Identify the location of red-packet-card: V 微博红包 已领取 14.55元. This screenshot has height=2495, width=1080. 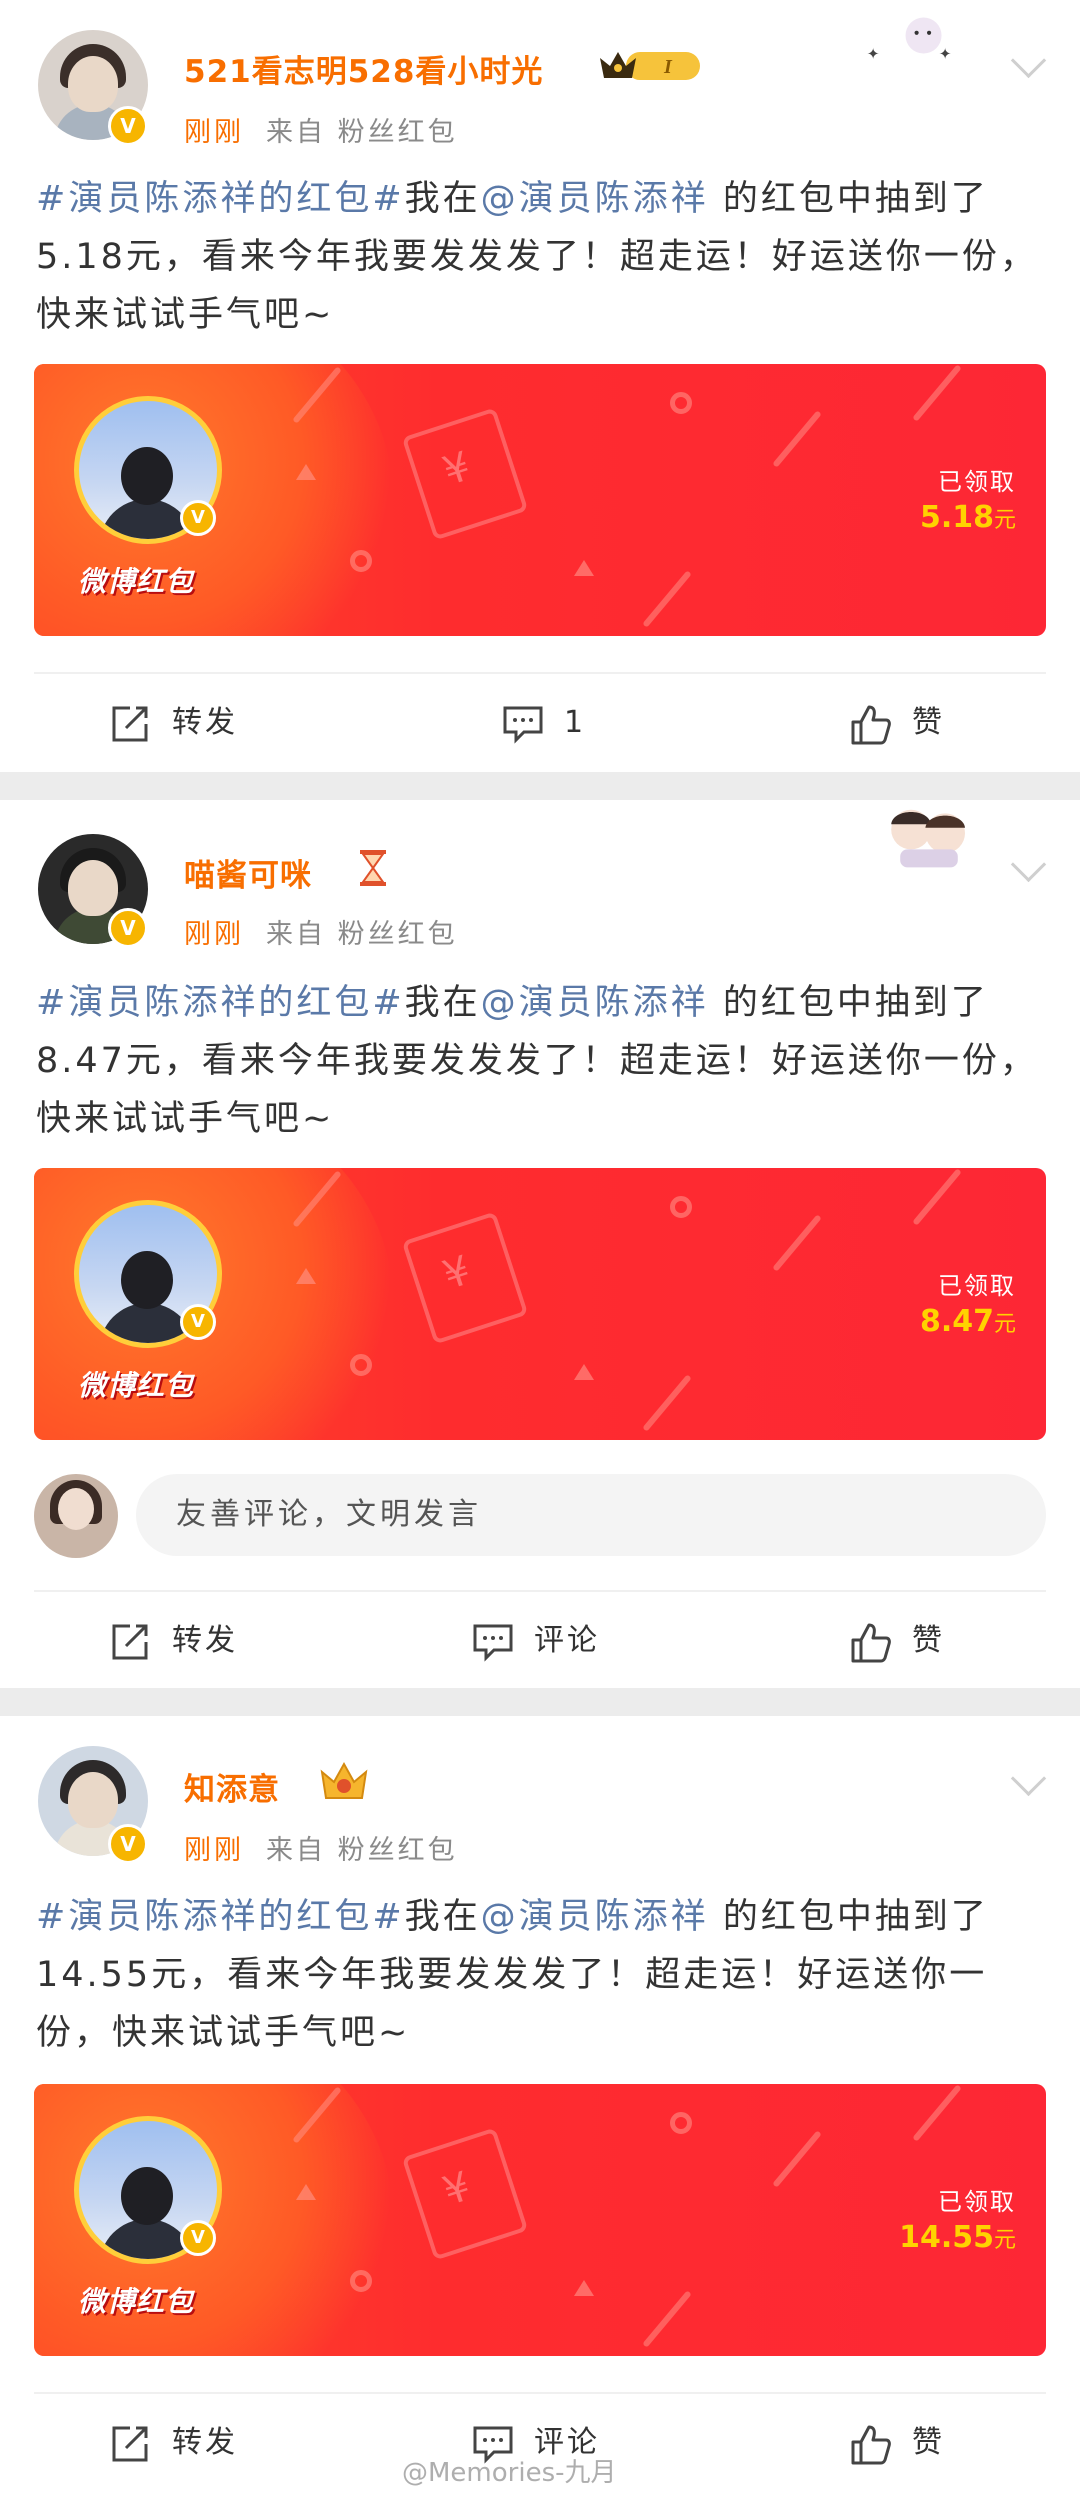
(540, 2220).